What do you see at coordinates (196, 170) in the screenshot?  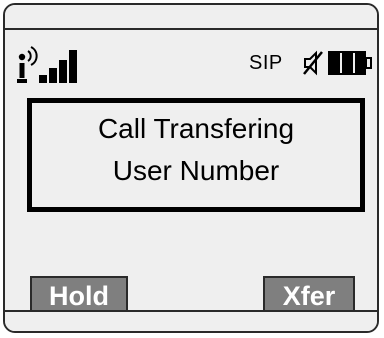 I see `message-line-2: User Number` at bounding box center [196, 170].